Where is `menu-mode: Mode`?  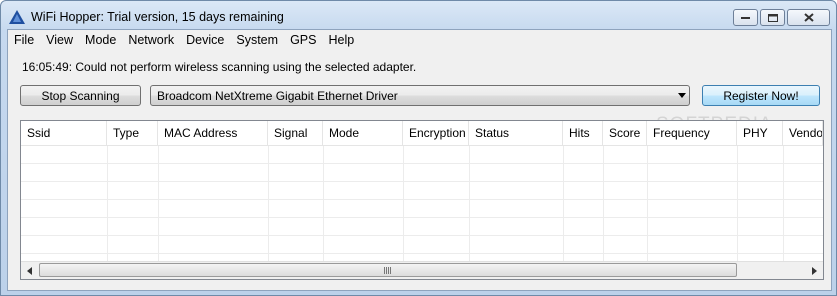
menu-mode: Mode is located at coordinates (100, 39).